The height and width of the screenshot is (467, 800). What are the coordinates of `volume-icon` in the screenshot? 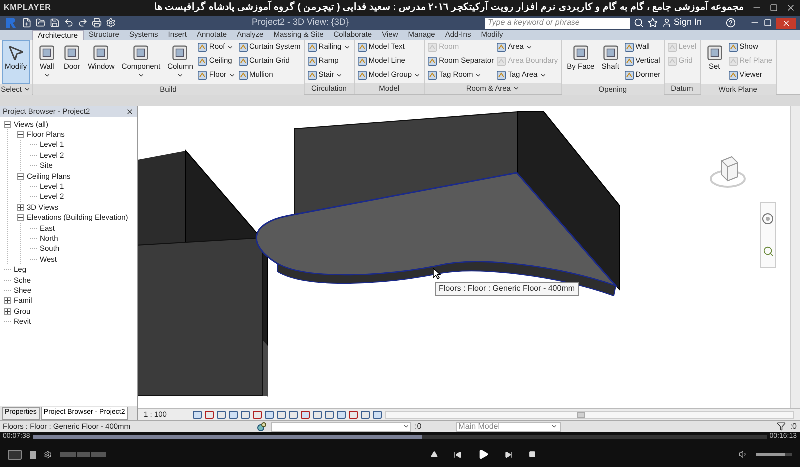 It's located at (743, 454).